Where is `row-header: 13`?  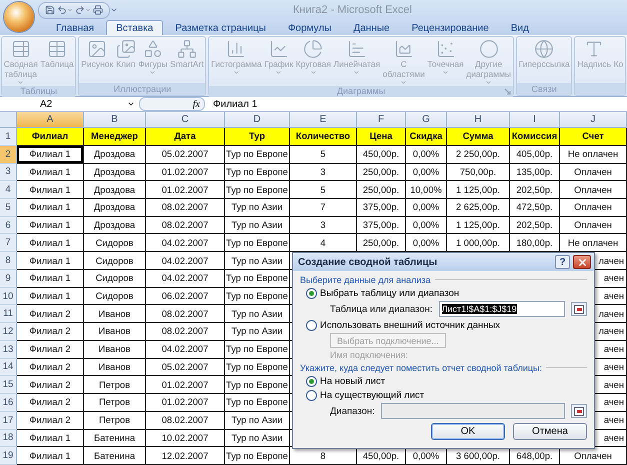 row-header: 13 is located at coordinates (8, 349).